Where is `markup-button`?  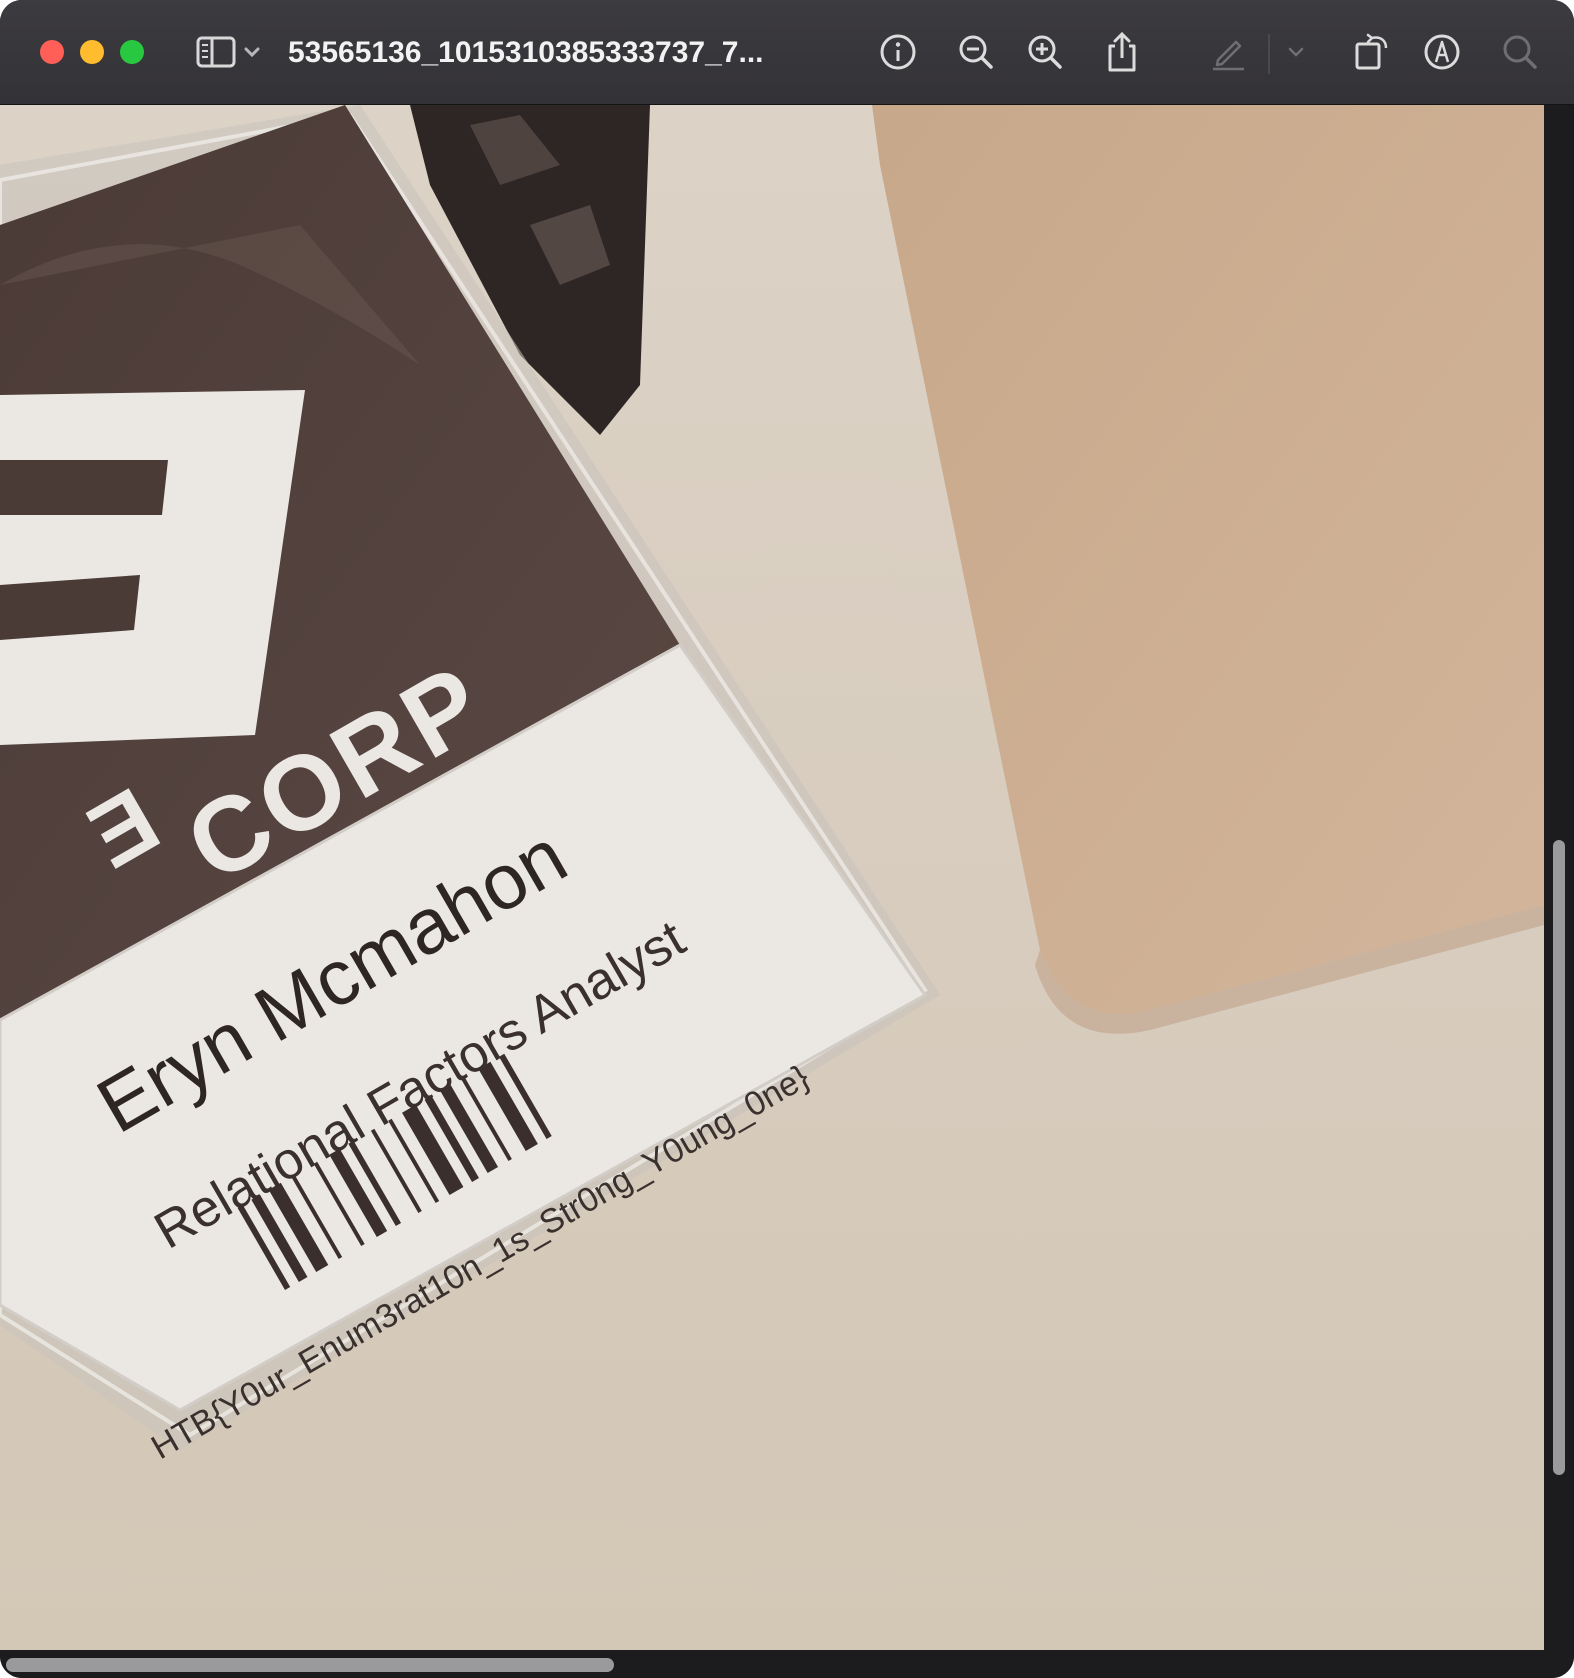
markup-button is located at coordinates (1442, 52).